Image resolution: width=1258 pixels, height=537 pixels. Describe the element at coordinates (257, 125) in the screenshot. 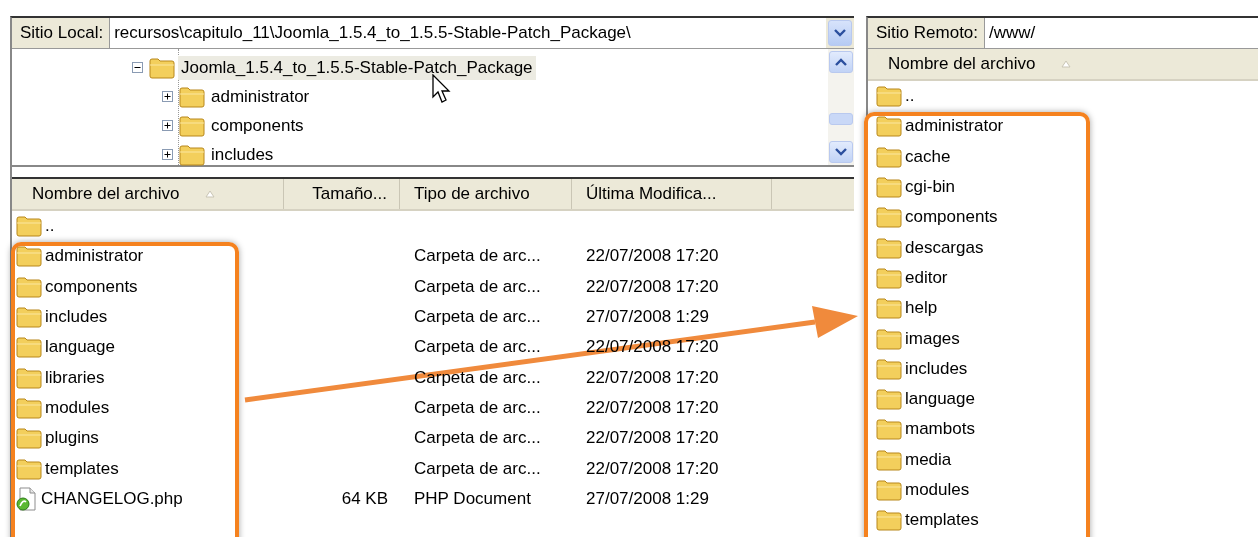

I see `tree-item: components` at that location.